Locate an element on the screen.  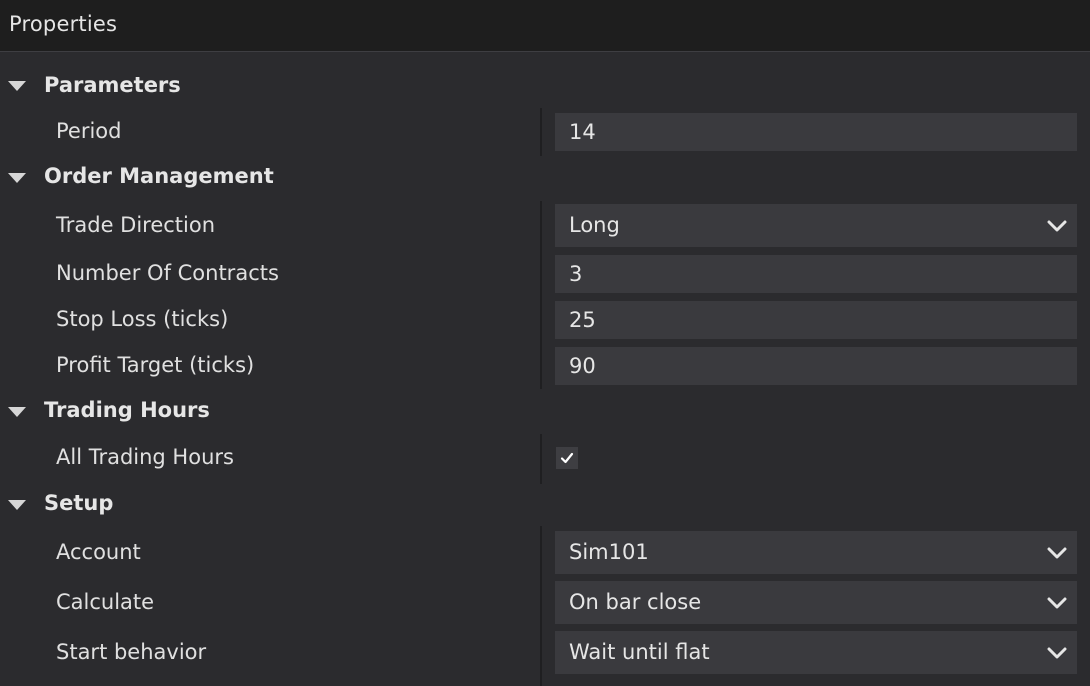
select-value: Long is located at coordinates (594, 225).